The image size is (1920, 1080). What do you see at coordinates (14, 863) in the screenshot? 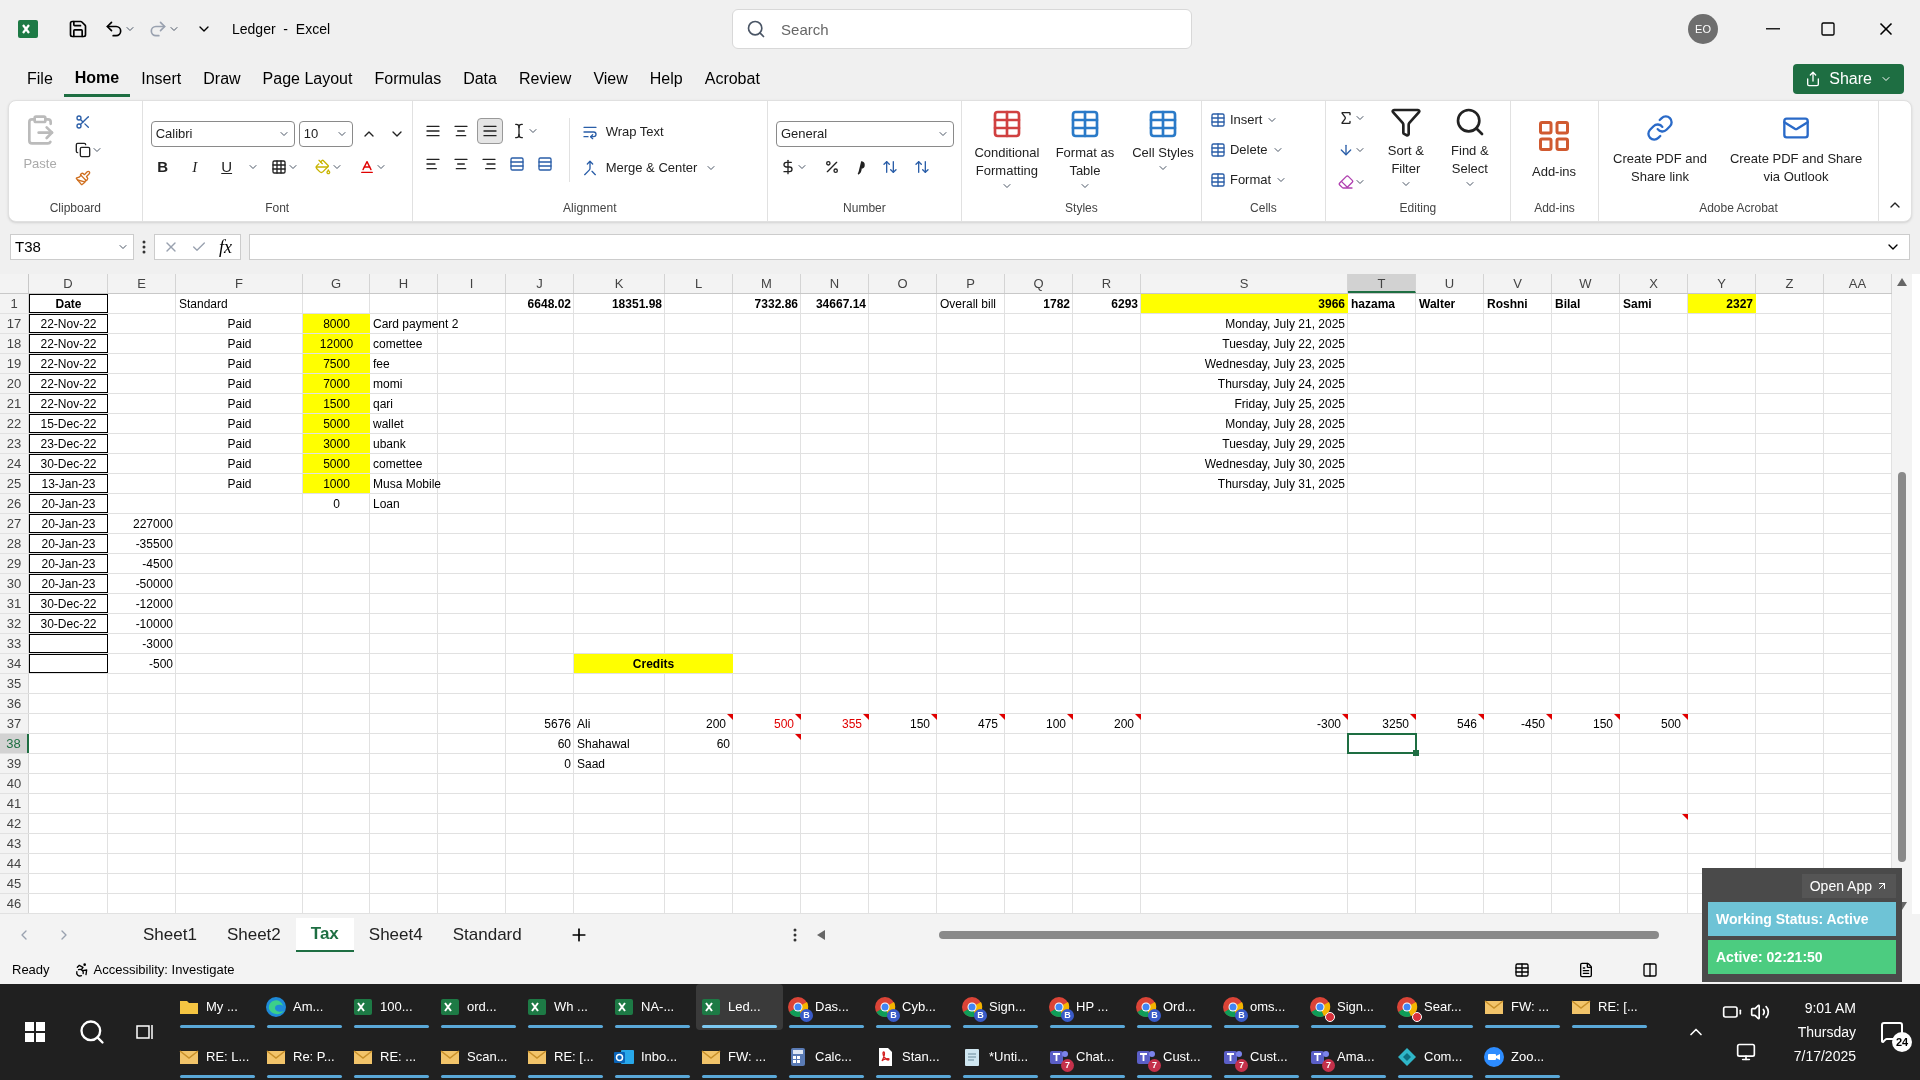
I see `row-header: 44` at bounding box center [14, 863].